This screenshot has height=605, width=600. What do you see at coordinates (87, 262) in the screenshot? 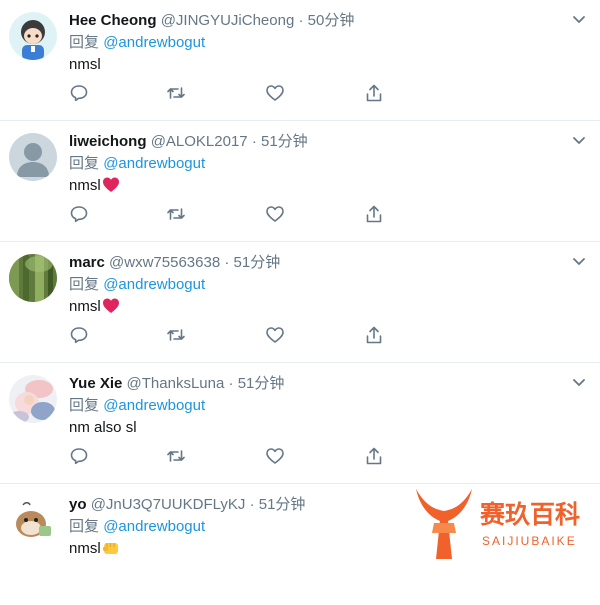
I see `user-name: marc` at bounding box center [87, 262].